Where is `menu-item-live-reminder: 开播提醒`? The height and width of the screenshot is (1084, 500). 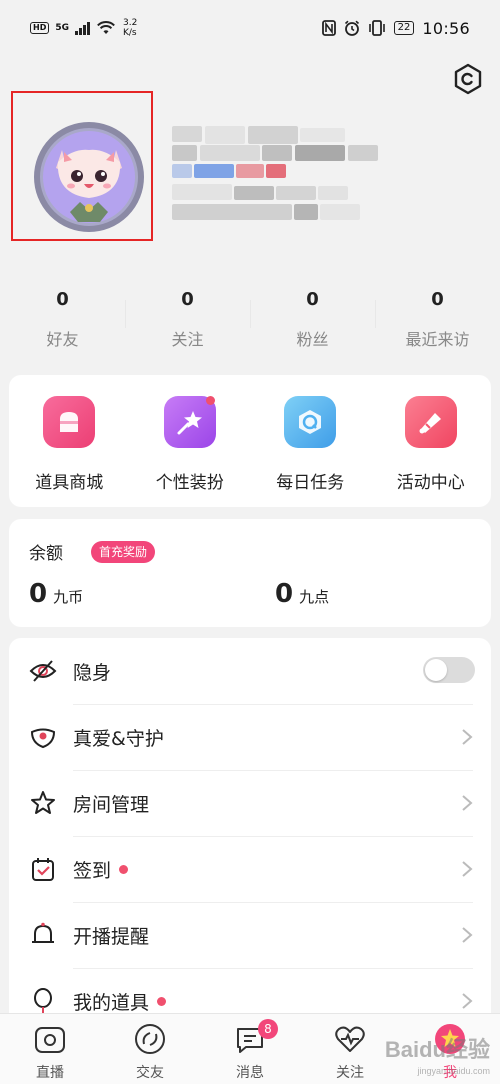
menu-item-live-reminder: 开播提醒 is located at coordinates (250, 935).